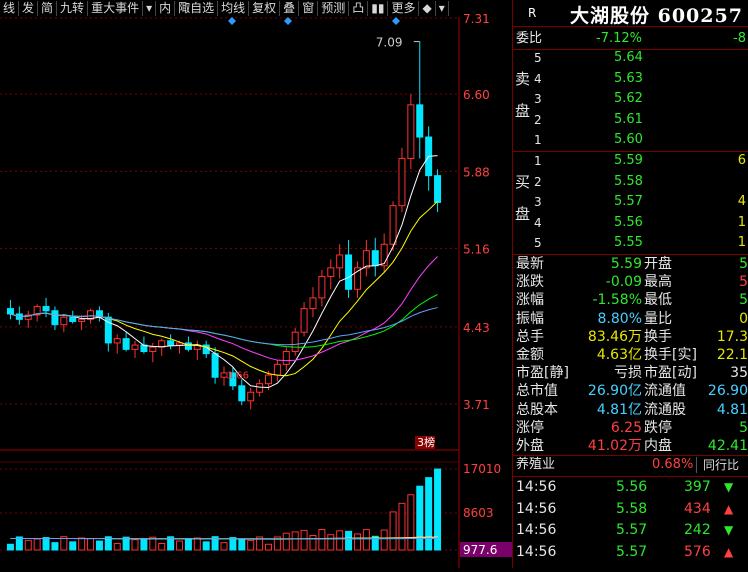 This screenshot has width=748, height=572. What do you see at coordinates (47, 8) in the screenshot?
I see `toolbar-item: 简` at bounding box center [47, 8].